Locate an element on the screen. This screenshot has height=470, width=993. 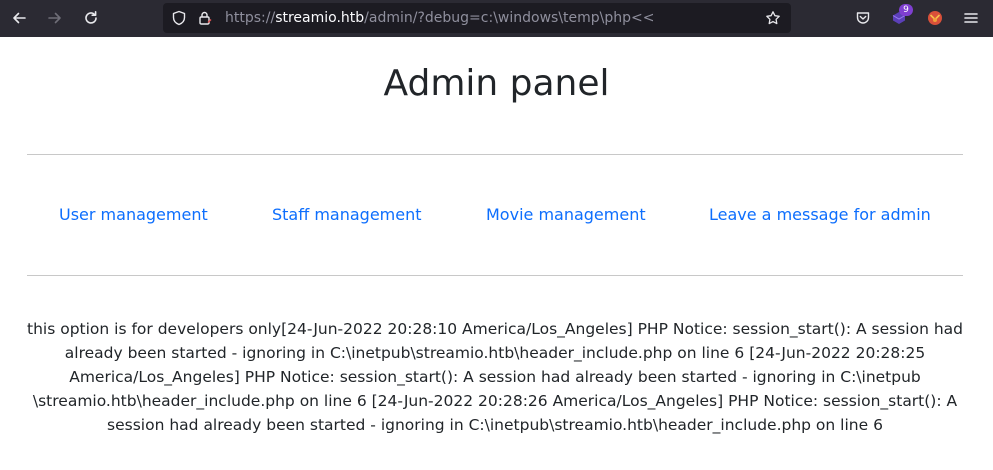
reload-button is located at coordinates (91, 18).